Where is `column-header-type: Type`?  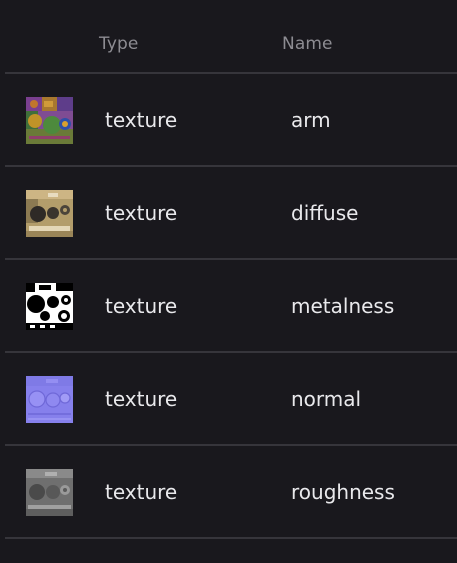
column-header-type: Type is located at coordinates (118, 44).